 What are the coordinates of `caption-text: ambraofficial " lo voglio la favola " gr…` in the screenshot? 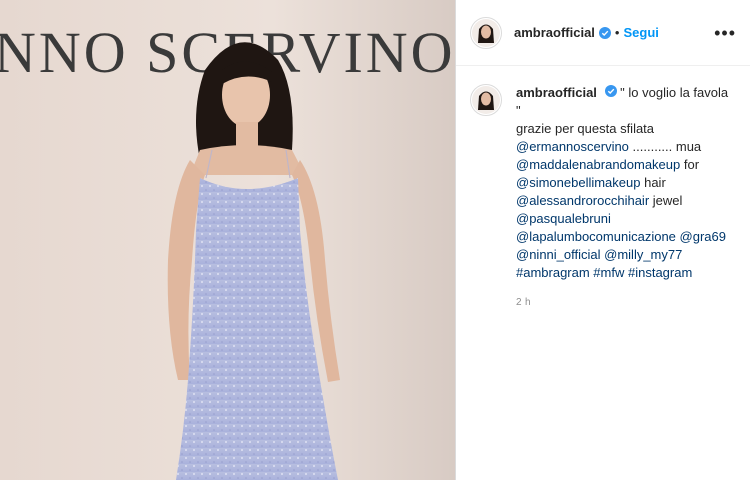 It's located at (626, 198).